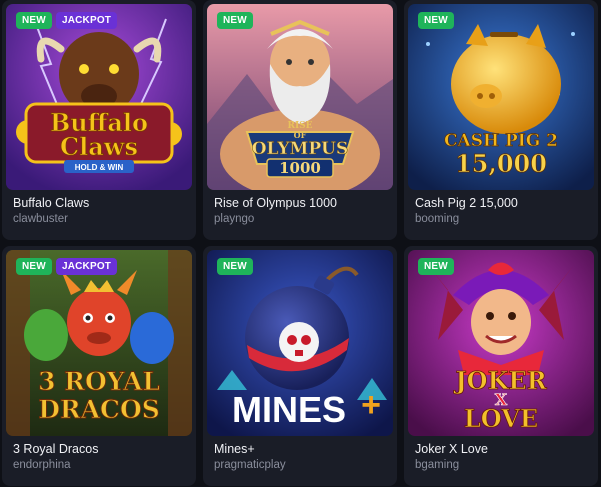 Image resolution: width=601 pixels, height=487 pixels. I want to click on game-thumbnail: Buffalo Claws HOLD & WIN NEW JACKPOT, so click(99, 97).